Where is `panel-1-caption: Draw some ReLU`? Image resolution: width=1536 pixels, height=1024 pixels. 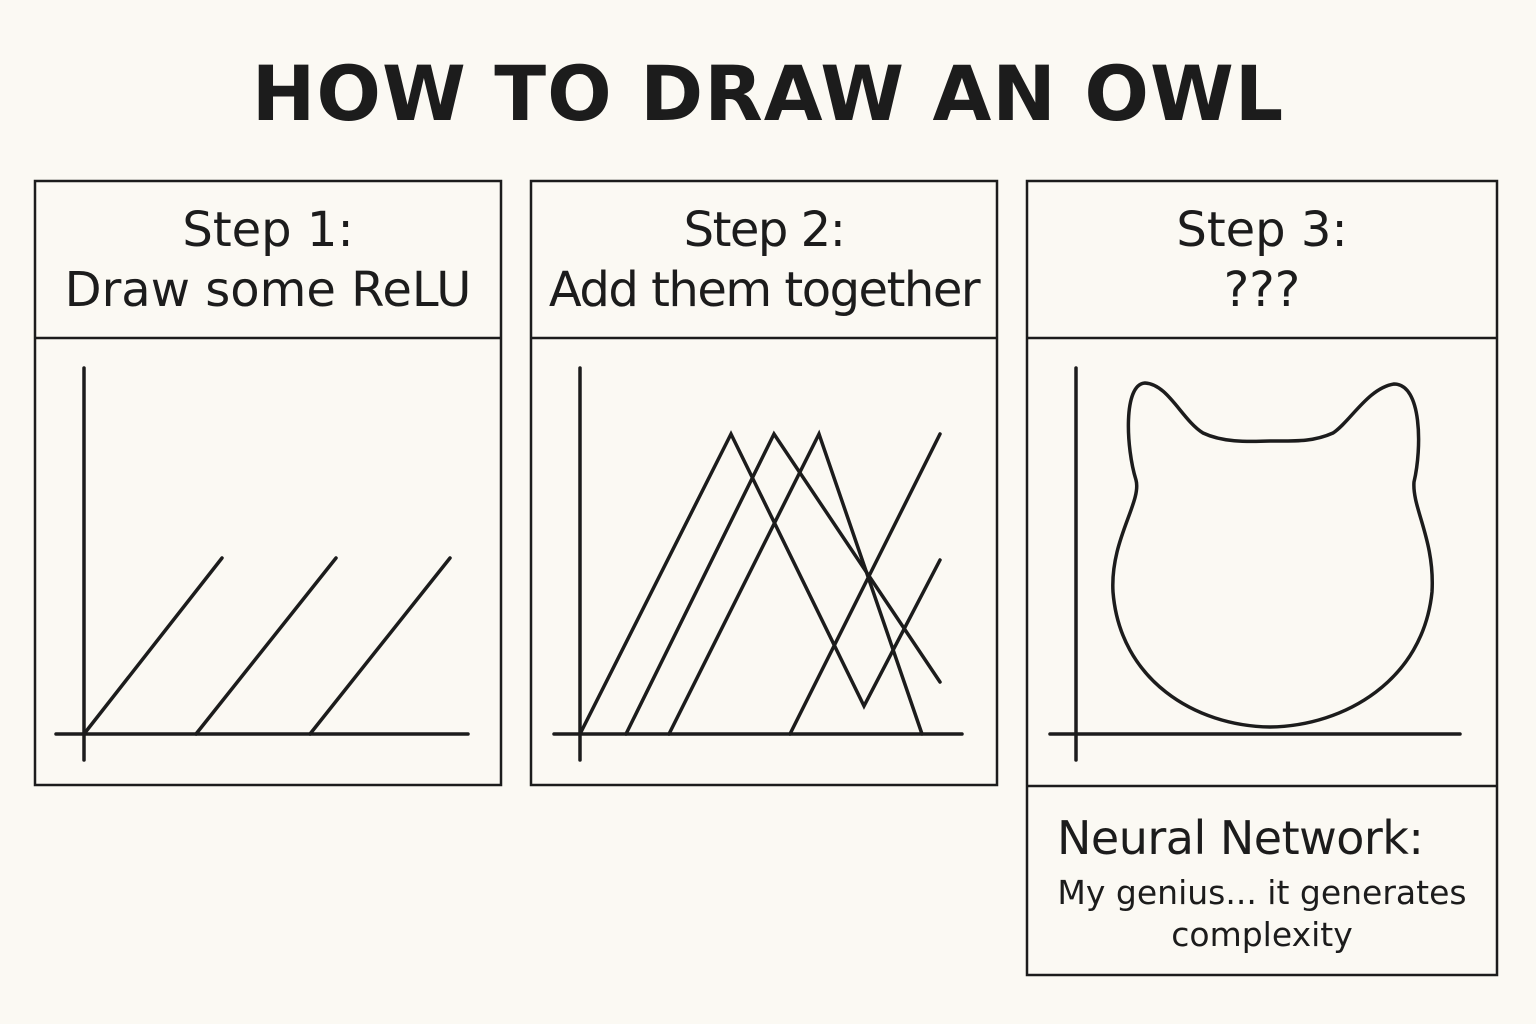 panel-1-caption: Draw some ReLU is located at coordinates (268, 289).